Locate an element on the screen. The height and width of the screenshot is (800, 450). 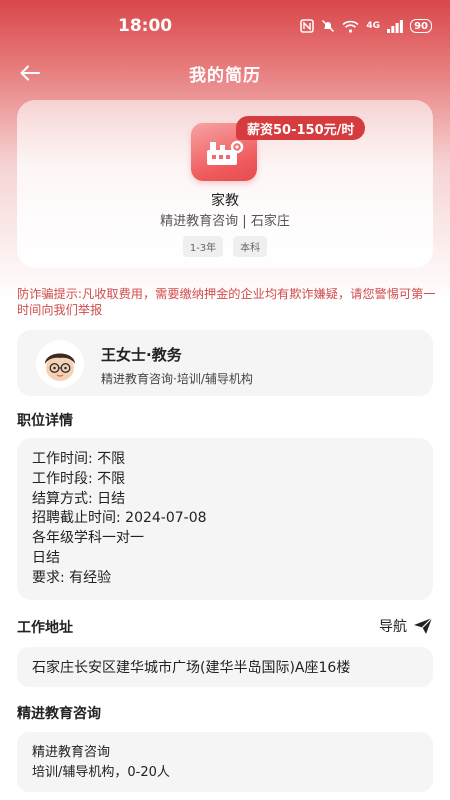
nav-bar: 我的简历 is located at coordinates (225, 73).